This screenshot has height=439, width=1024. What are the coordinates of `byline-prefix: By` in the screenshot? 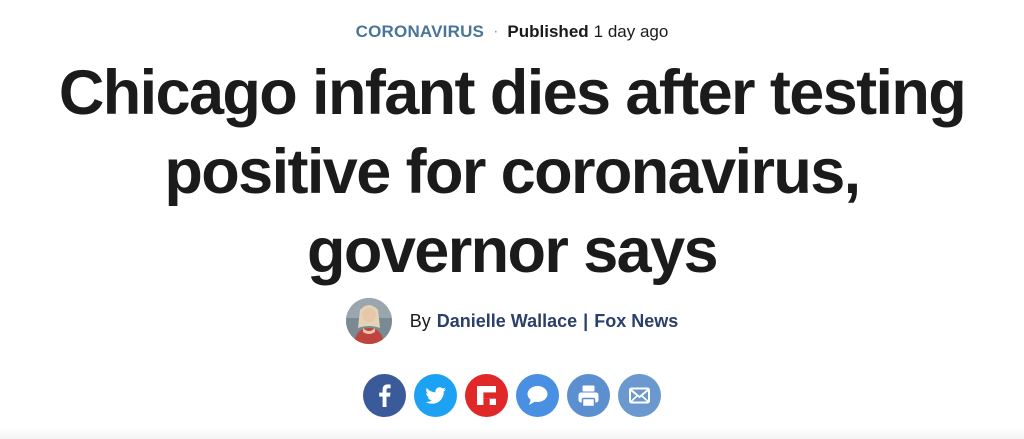 It's located at (420, 320).